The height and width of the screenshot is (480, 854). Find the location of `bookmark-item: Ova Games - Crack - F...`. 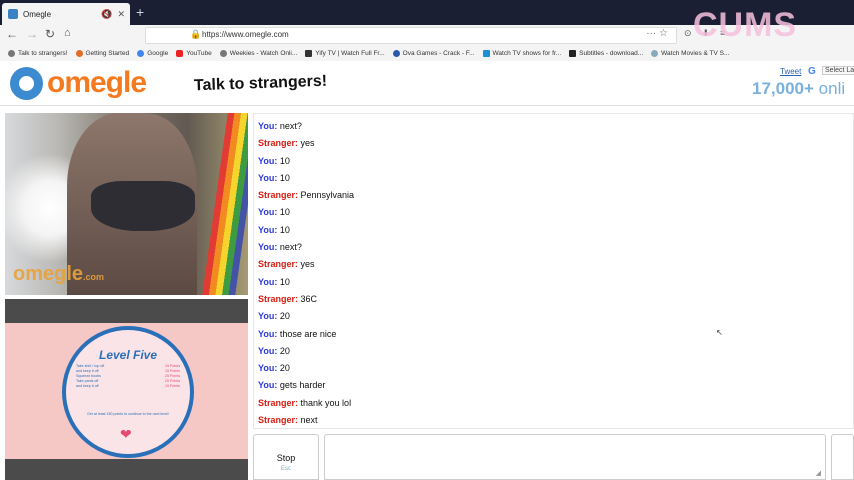

bookmark-item: Ova Games - Crack - F... is located at coordinates (433, 53).